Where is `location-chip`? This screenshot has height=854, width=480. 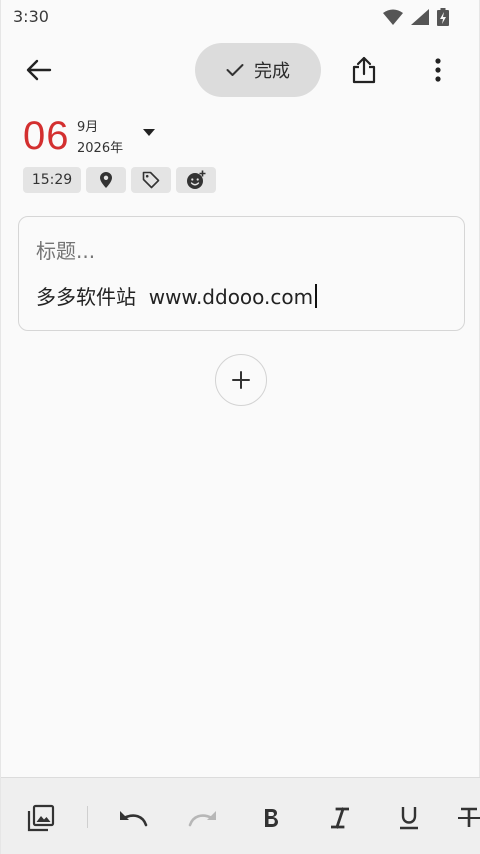
location-chip is located at coordinates (106, 180).